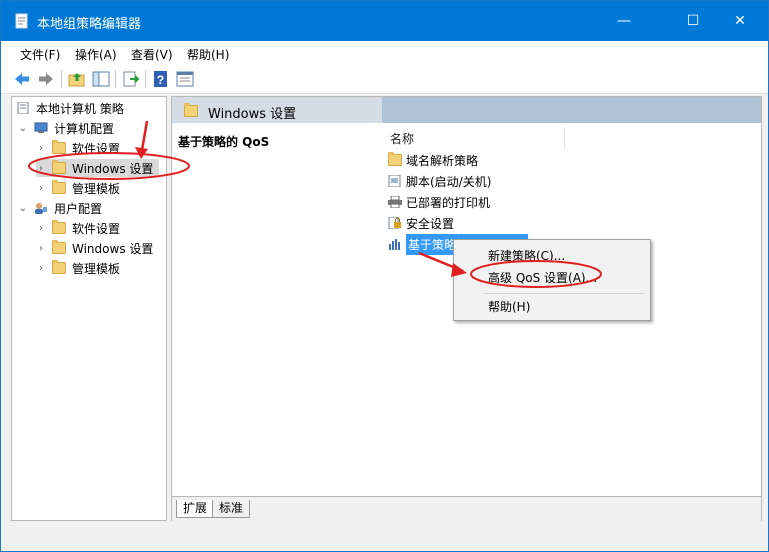 This screenshot has height=552, width=769. What do you see at coordinates (384, 53) in the screenshot?
I see `menu-bar: 文件(F) 操作(A) 查看(V) 帮助(H)` at bounding box center [384, 53].